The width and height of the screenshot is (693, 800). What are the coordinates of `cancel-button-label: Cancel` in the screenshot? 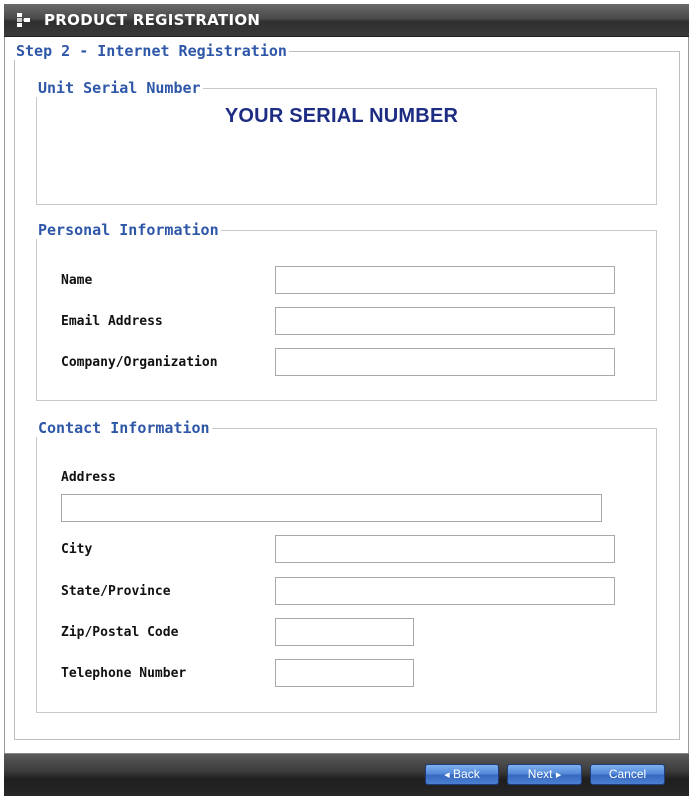 It's located at (627, 774).